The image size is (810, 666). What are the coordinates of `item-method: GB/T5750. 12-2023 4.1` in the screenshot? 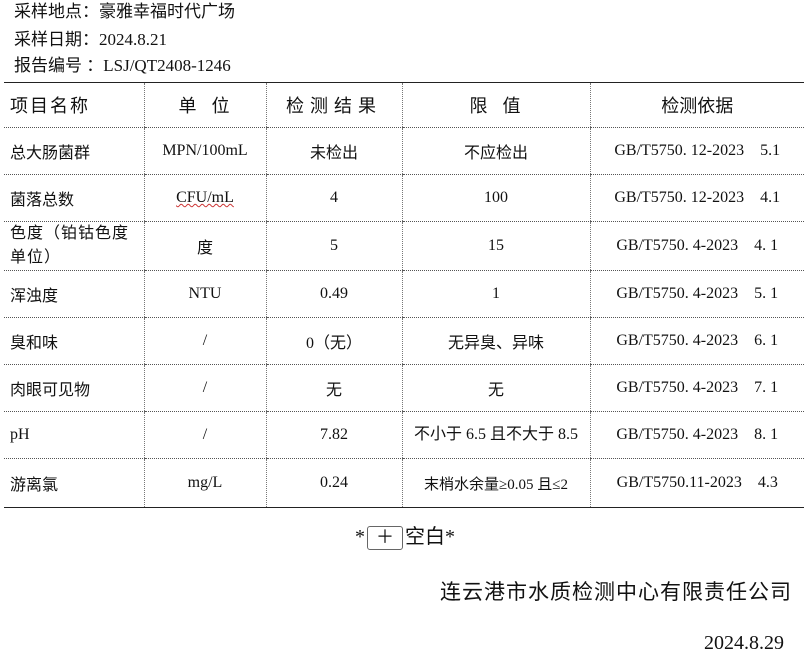 It's located at (696, 198).